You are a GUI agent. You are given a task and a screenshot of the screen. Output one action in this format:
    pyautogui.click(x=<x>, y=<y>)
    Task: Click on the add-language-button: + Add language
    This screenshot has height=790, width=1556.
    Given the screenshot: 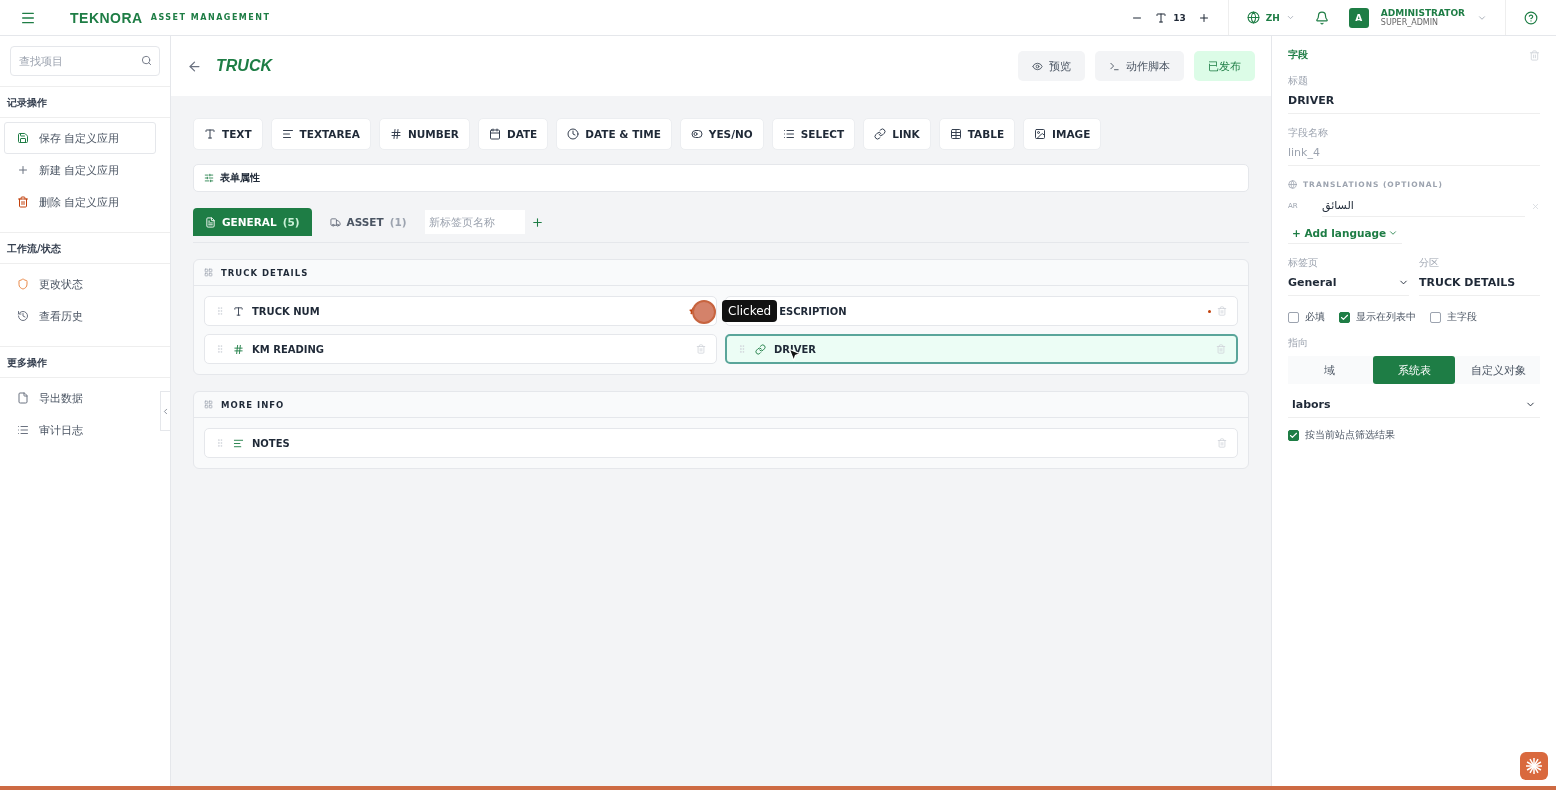 What is the action you would take?
    pyautogui.click(x=1345, y=233)
    